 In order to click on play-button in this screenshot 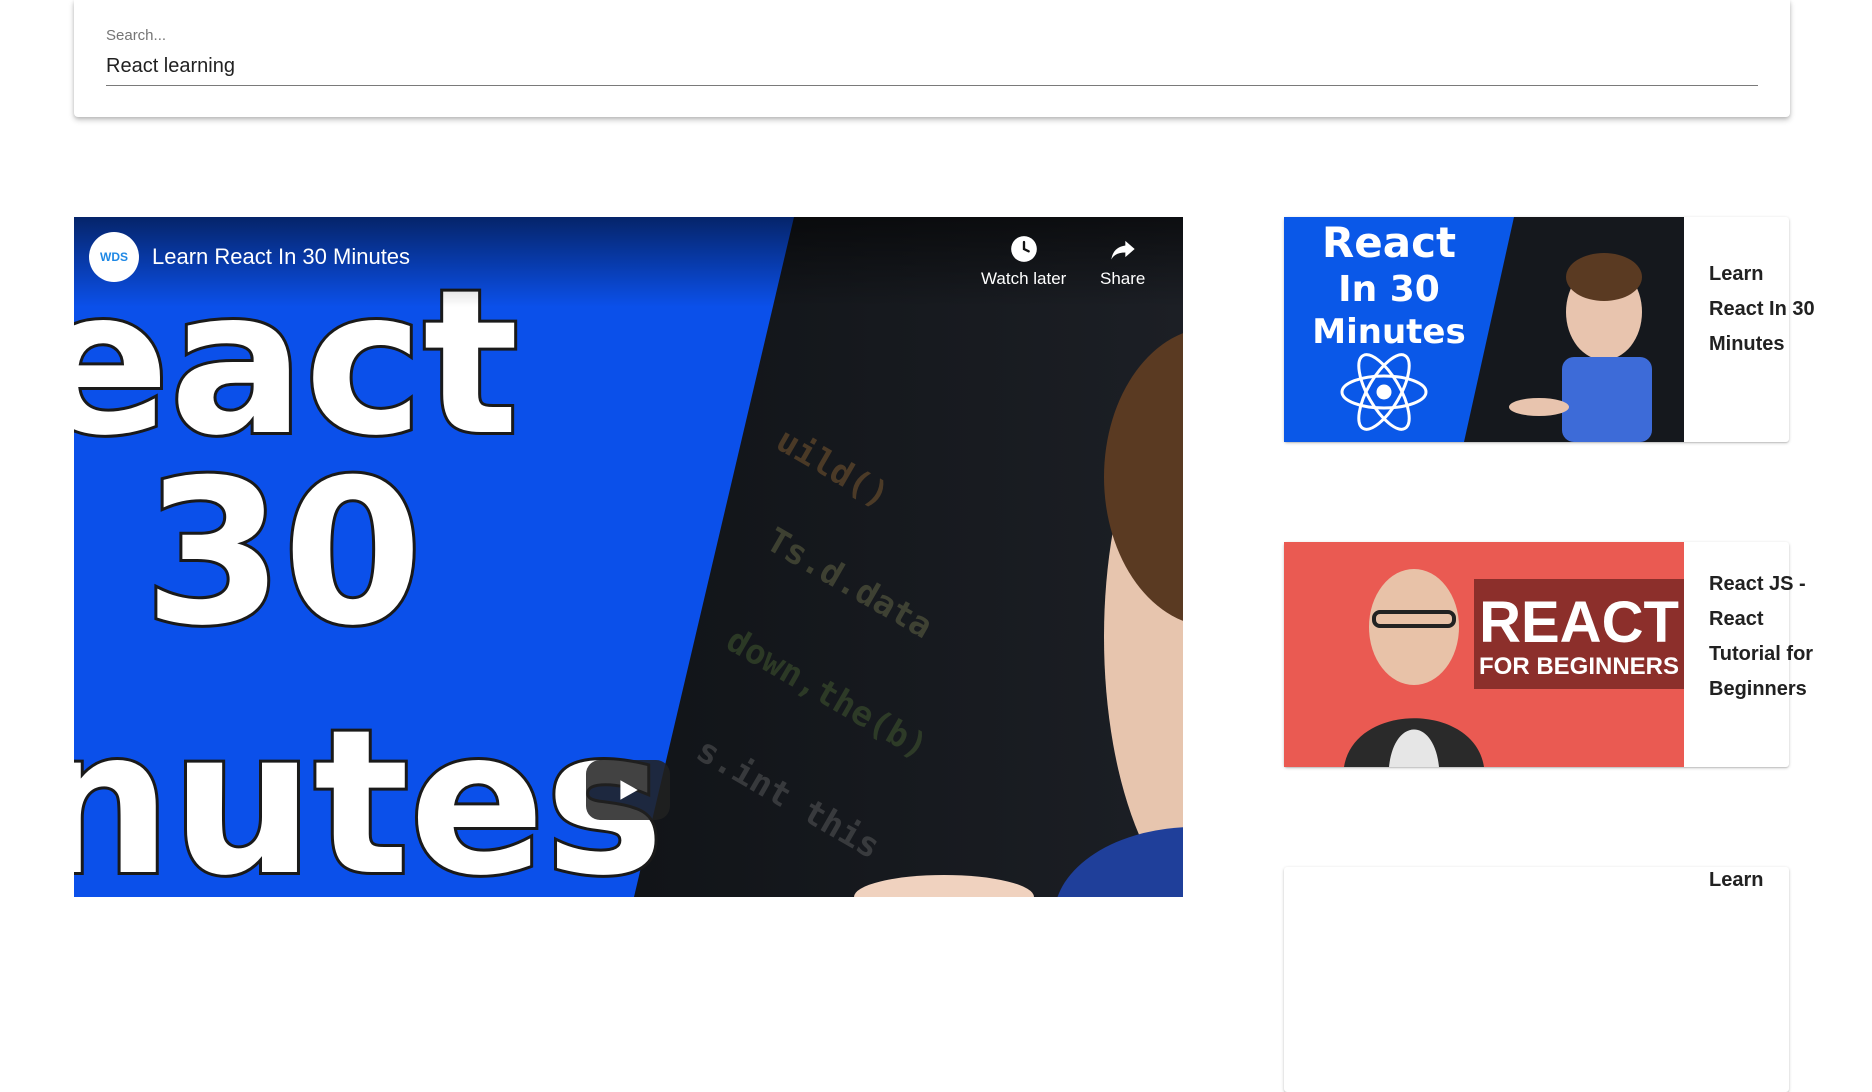, I will do `click(628, 790)`.